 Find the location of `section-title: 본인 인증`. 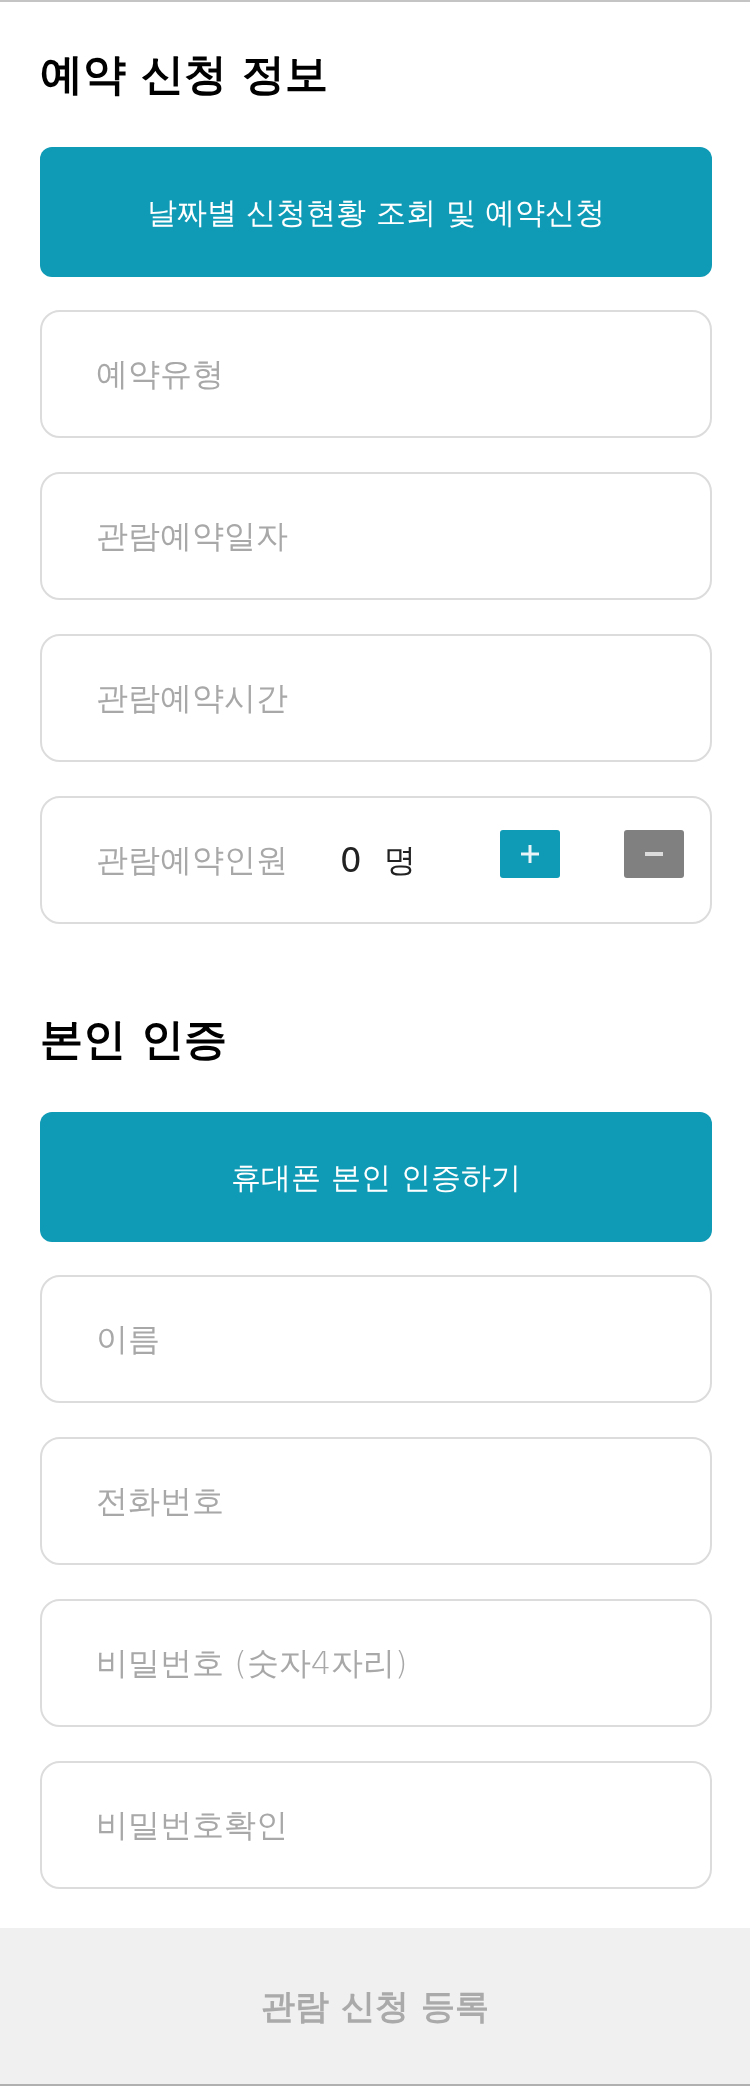

section-title: 본인 인증 is located at coordinates (134, 1039).